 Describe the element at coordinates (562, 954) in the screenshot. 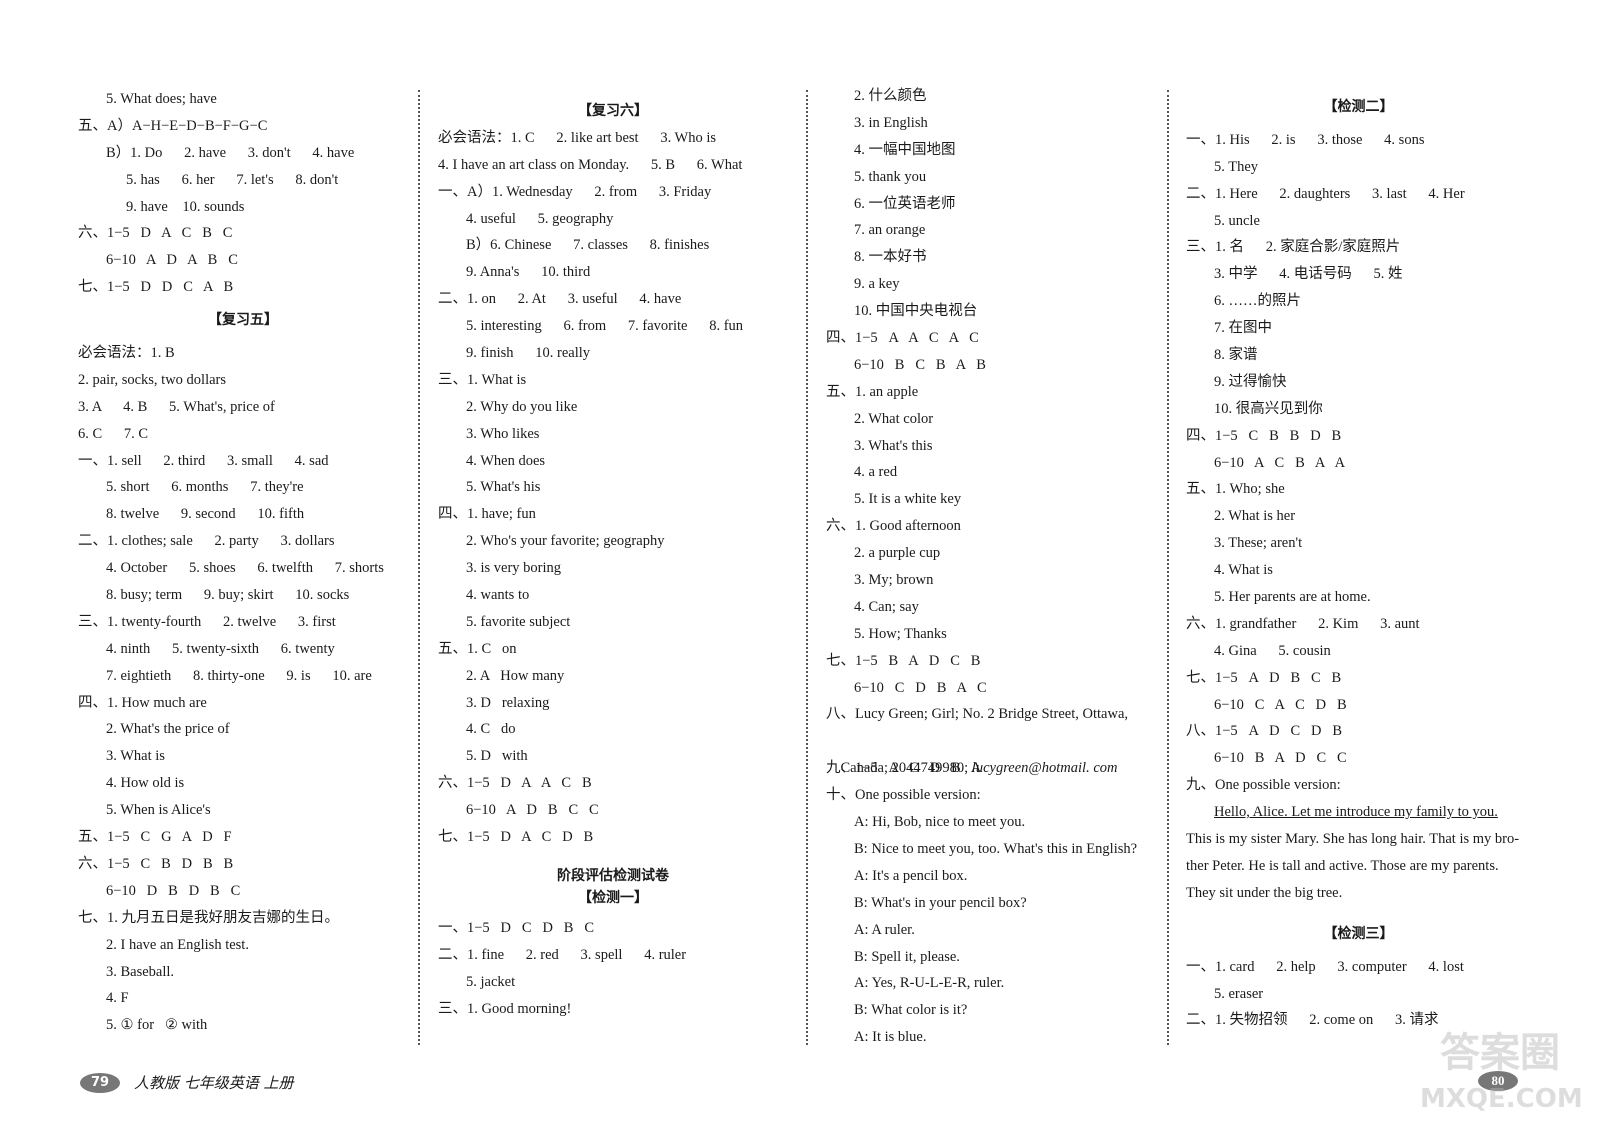

I see `answer-line: 二、1. fine 2. red 3. spell 4. ruler` at that location.